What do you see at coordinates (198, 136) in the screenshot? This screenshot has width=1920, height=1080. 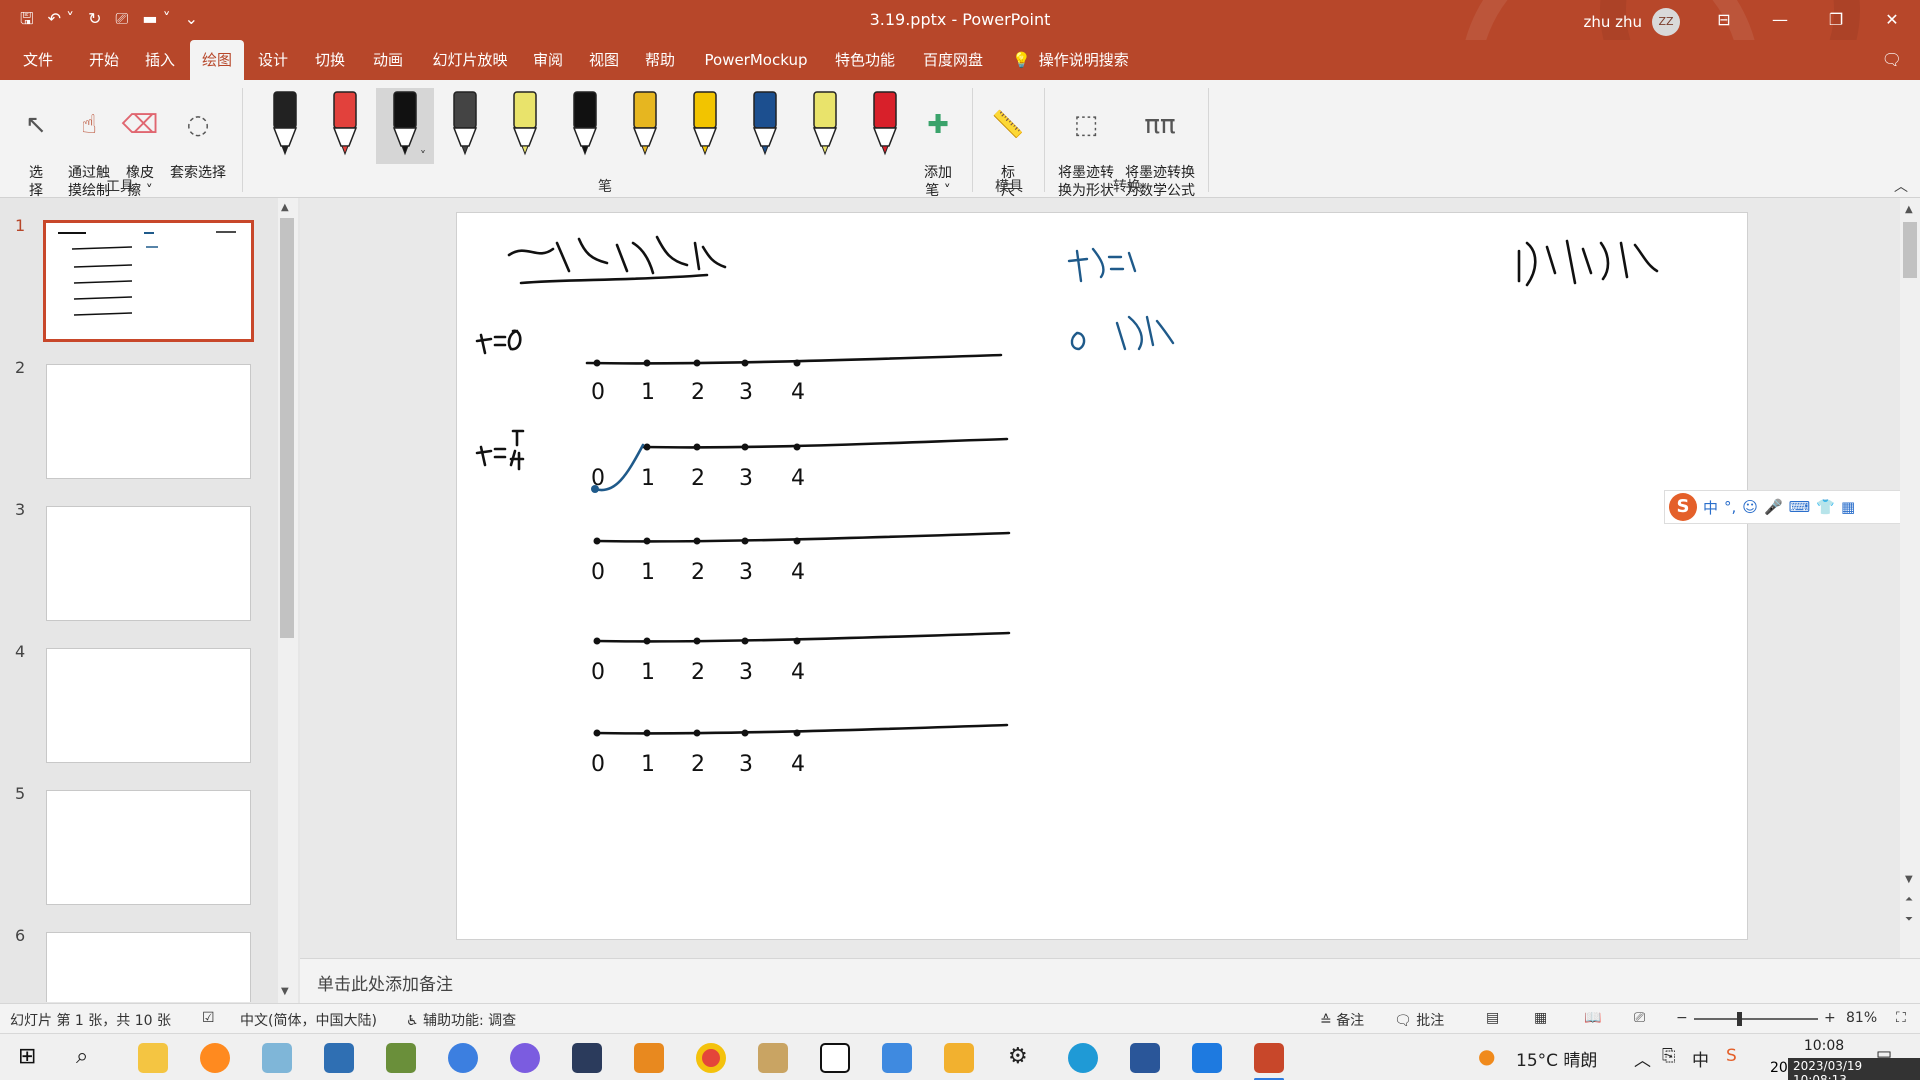 I see `lasso-select-button: ◌ 套索选择` at bounding box center [198, 136].